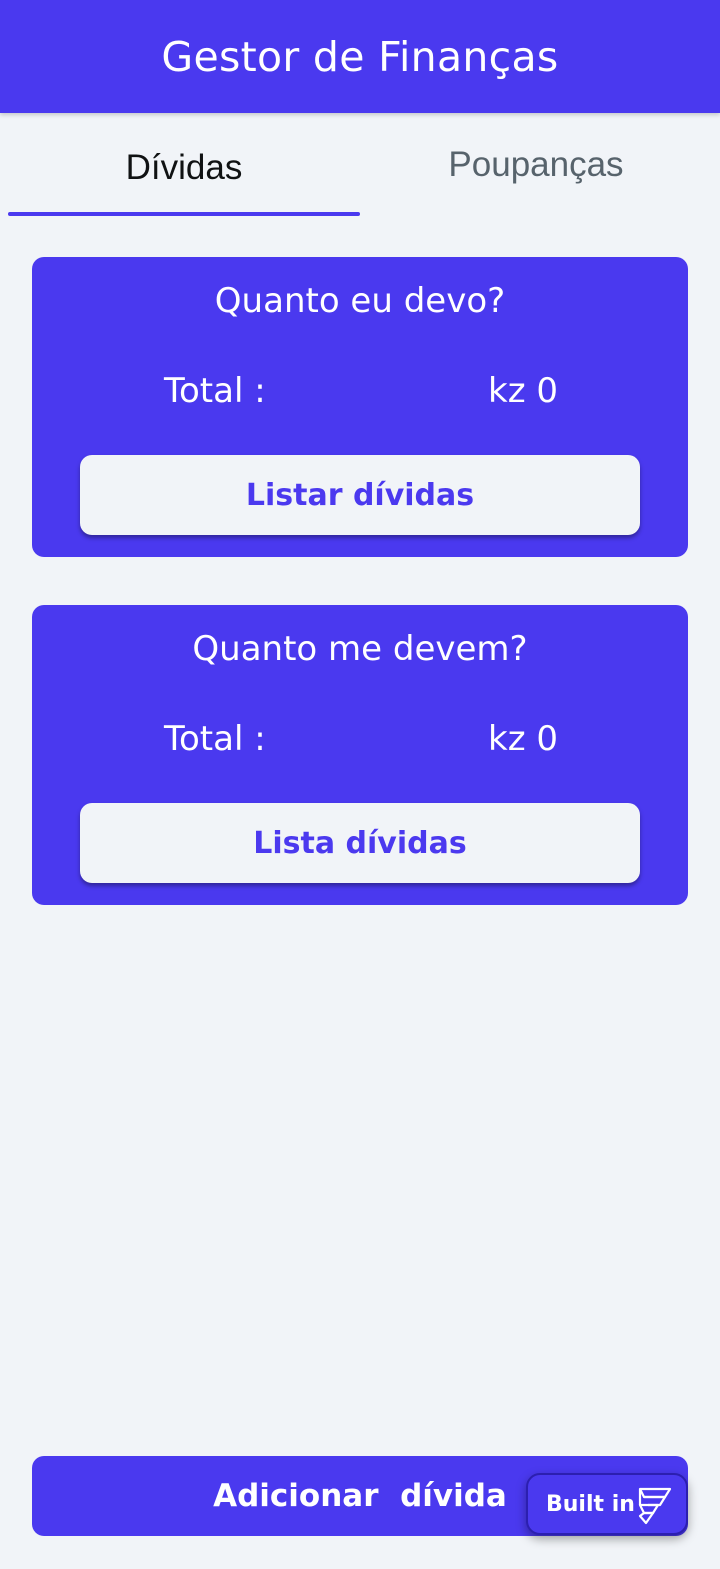 This screenshot has width=720, height=1569. Describe the element at coordinates (655, 1506) in the screenshot. I see `flutterflow-logo-icon` at that location.